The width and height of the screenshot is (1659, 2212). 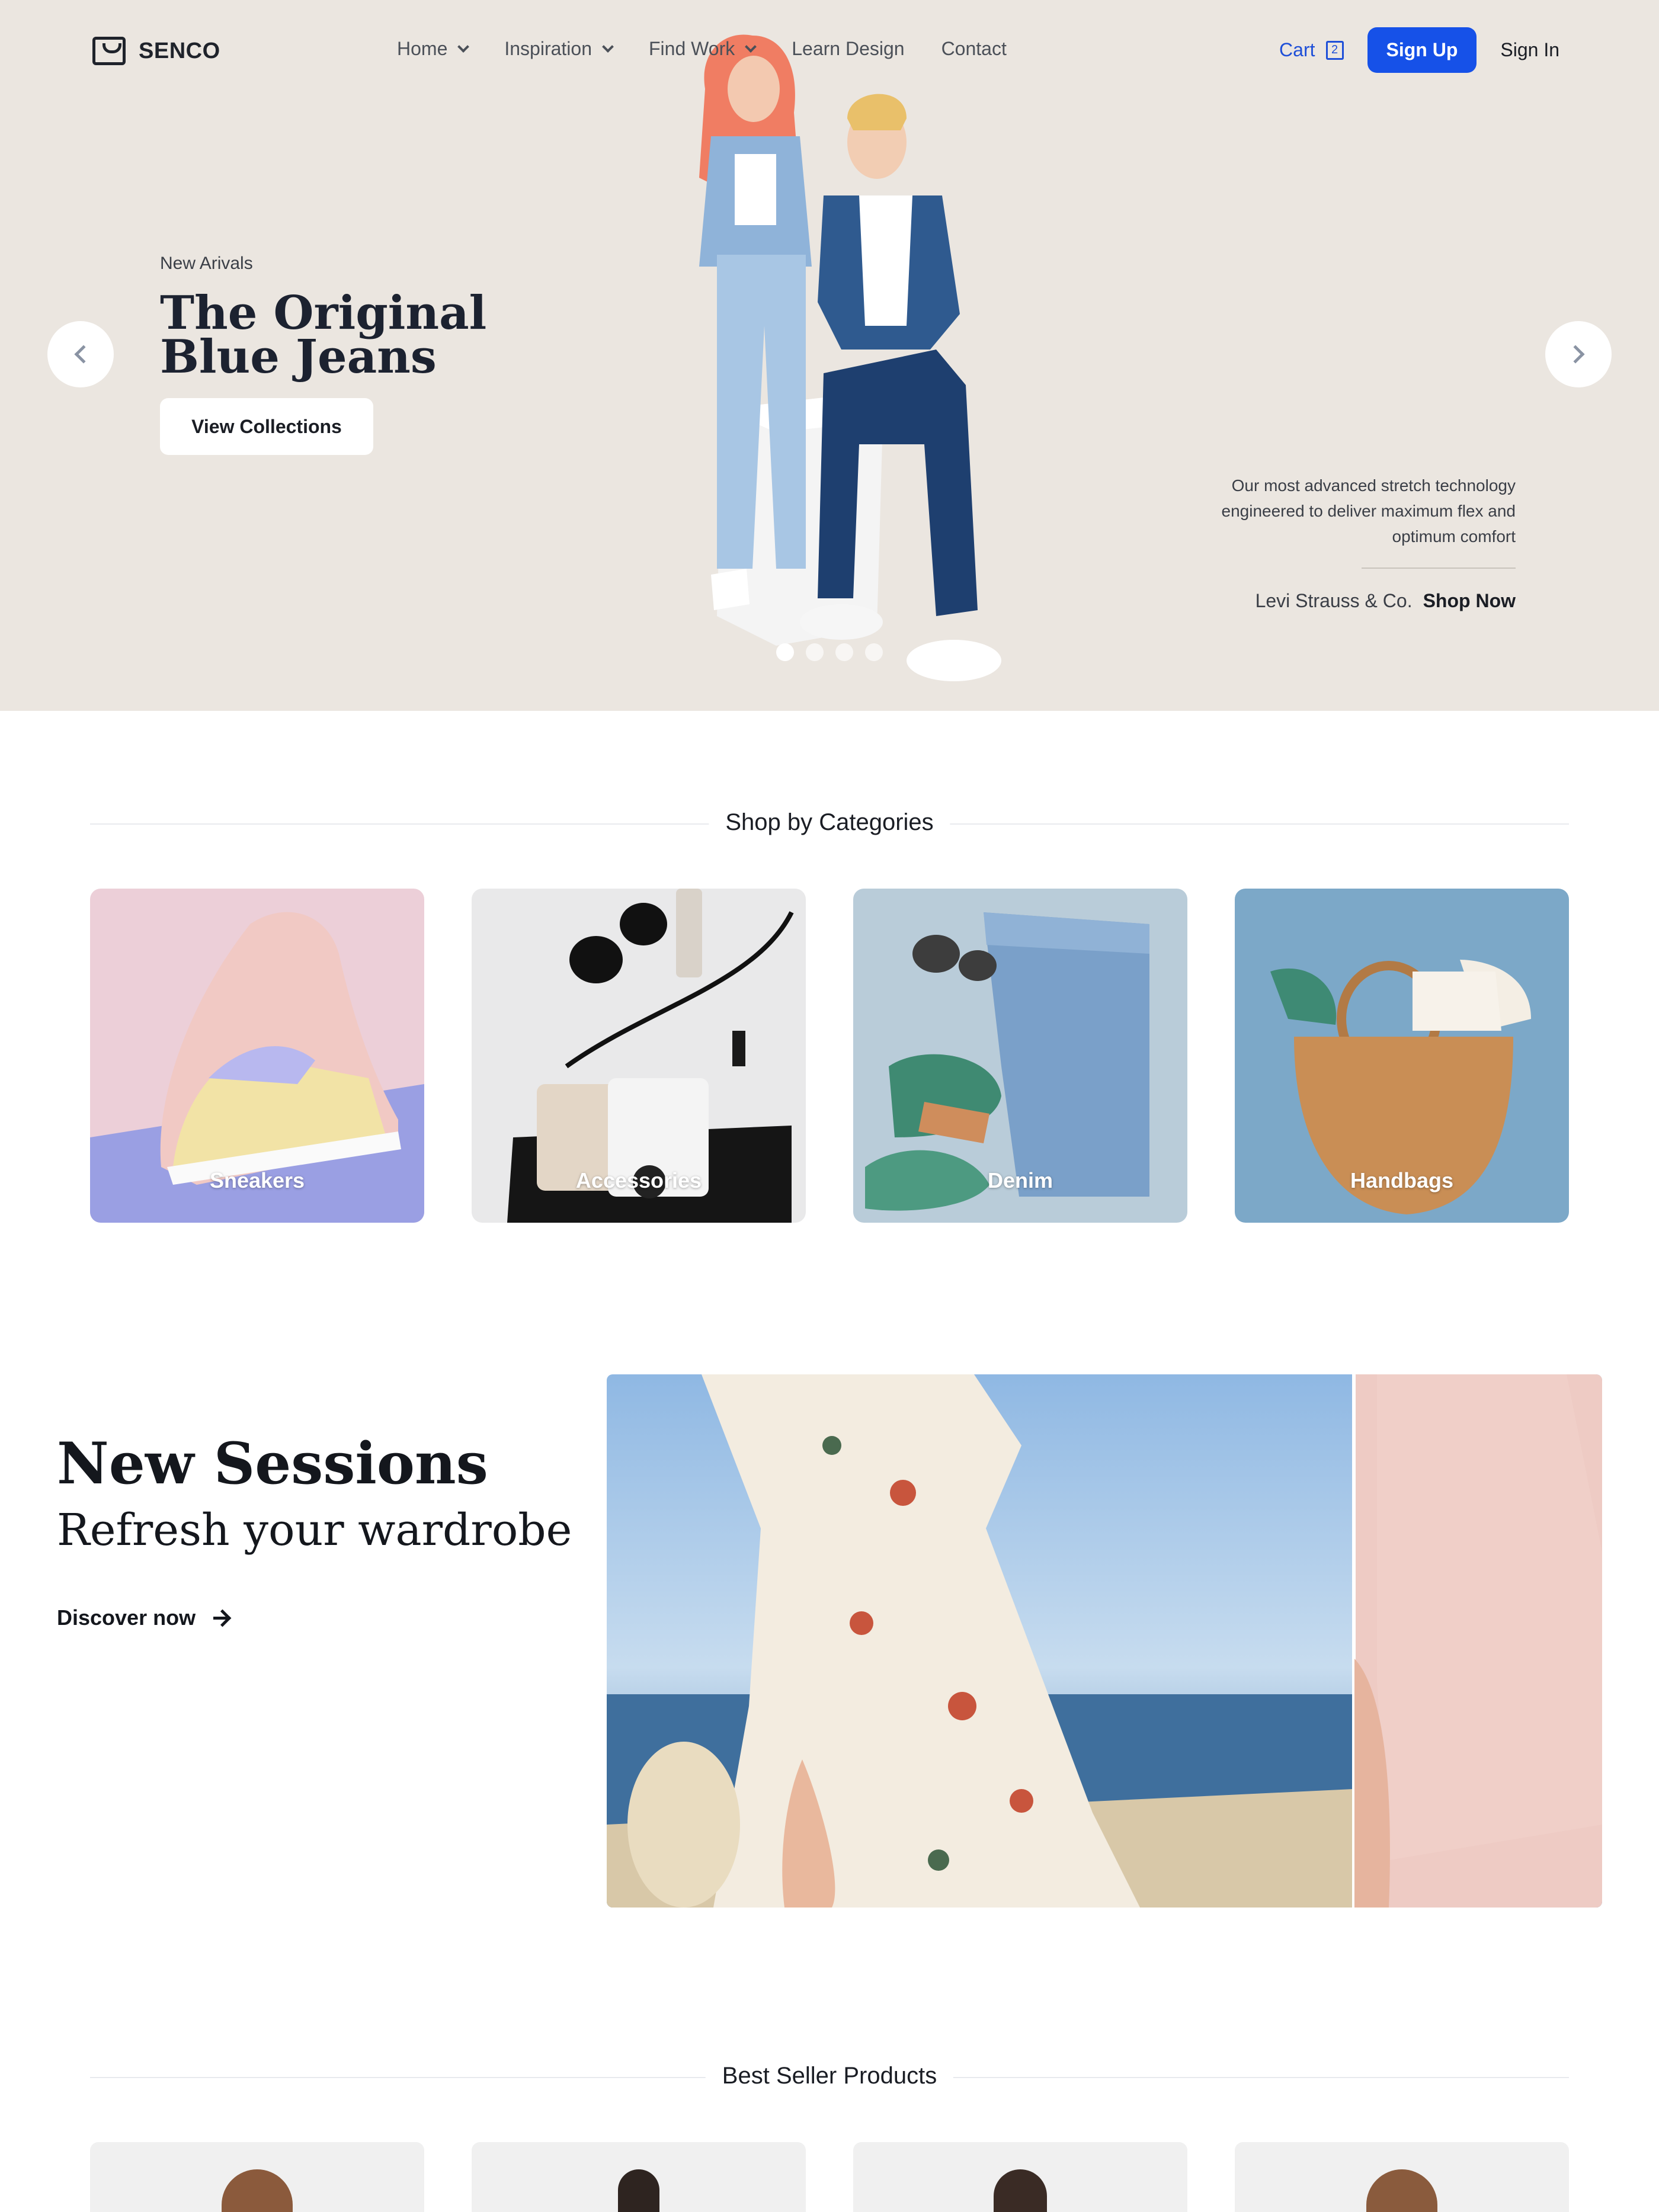 I want to click on shopping-bag-icon, so click(x=109, y=51).